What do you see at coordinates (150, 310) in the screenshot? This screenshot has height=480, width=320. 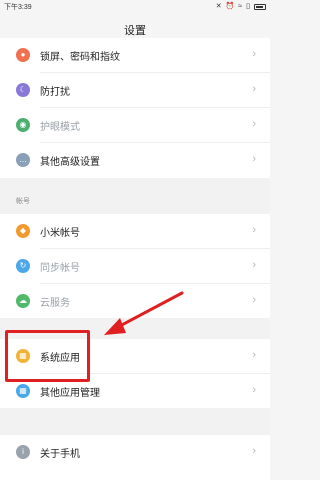 I see `arrow-shaft` at bounding box center [150, 310].